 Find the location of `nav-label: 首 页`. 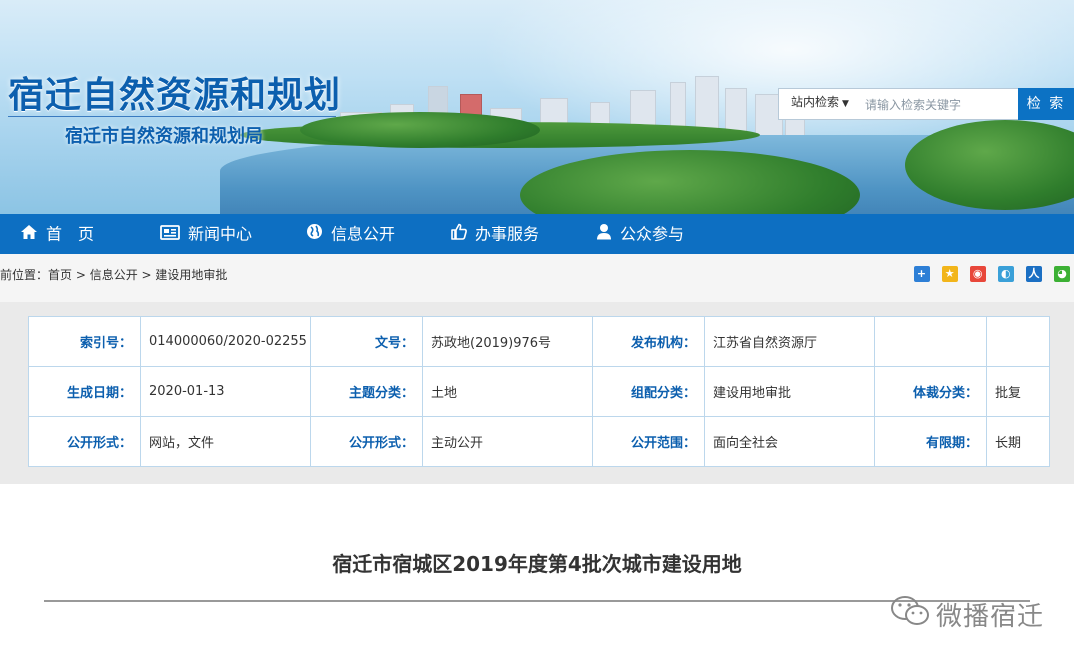

nav-label: 首 页 is located at coordinates (70, 234).